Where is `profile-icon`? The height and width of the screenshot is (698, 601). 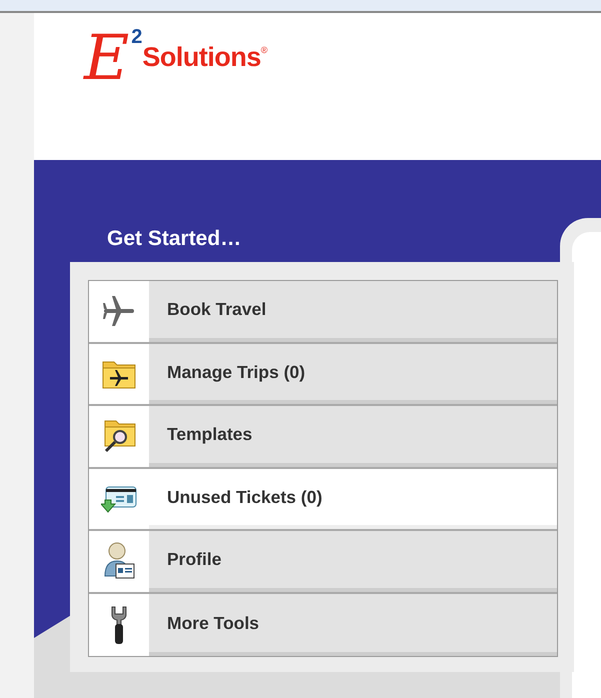 profile-icon is located at coordinates (119, 561).